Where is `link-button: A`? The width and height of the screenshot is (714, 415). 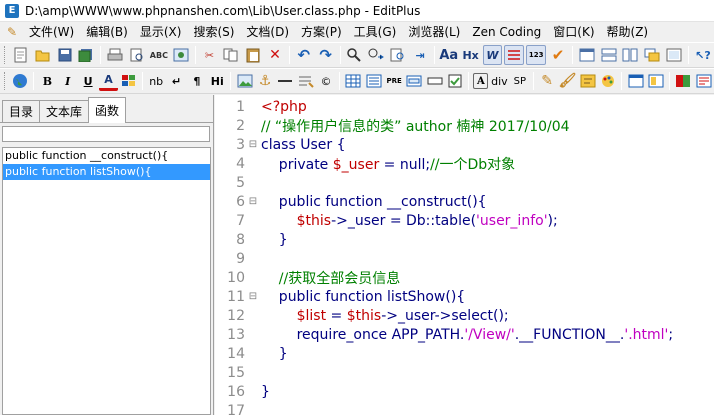 link-button: A is located at coordinates (481, 81).